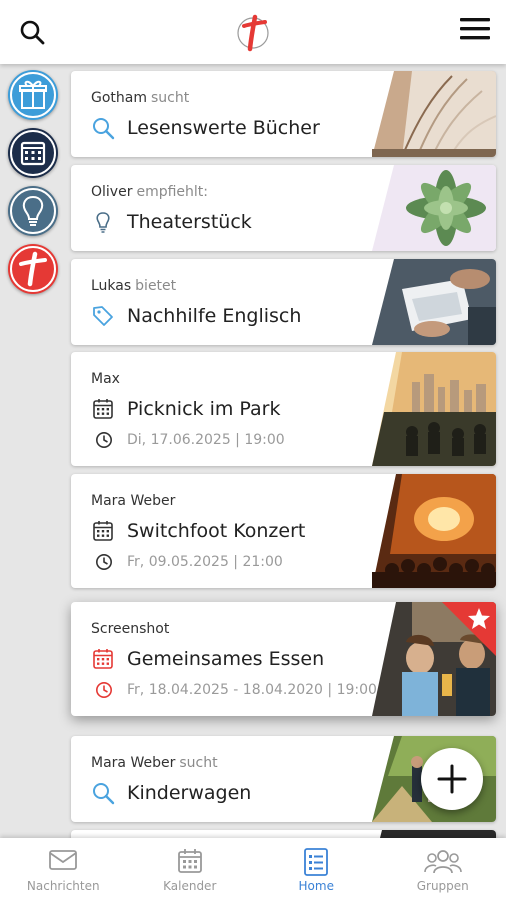 This screenshot has width=506, height=900. I want to click on calendar-category-button, so click(33, 153).